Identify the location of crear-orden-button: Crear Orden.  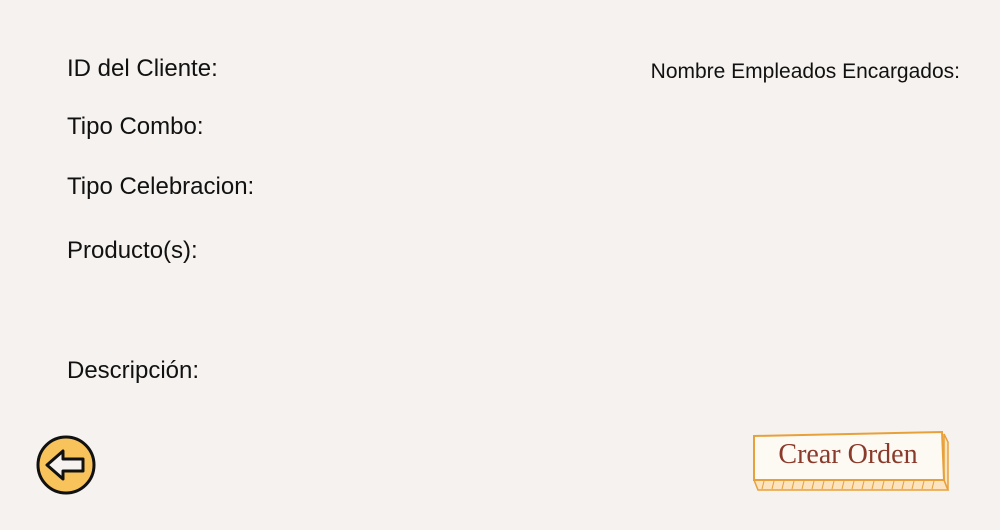
(851, 461).